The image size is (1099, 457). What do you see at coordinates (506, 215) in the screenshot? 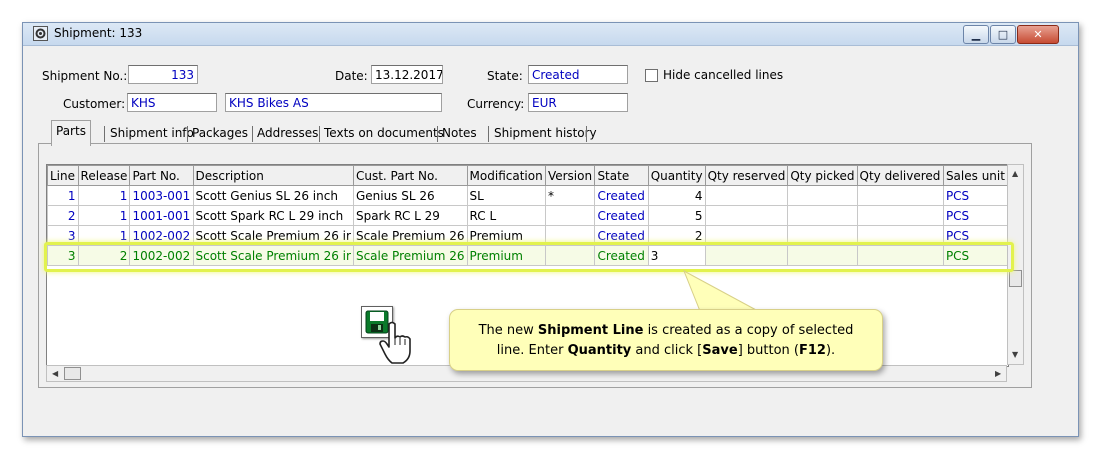
I see `cell-modification: RC L` at bounding box center [506, 215].